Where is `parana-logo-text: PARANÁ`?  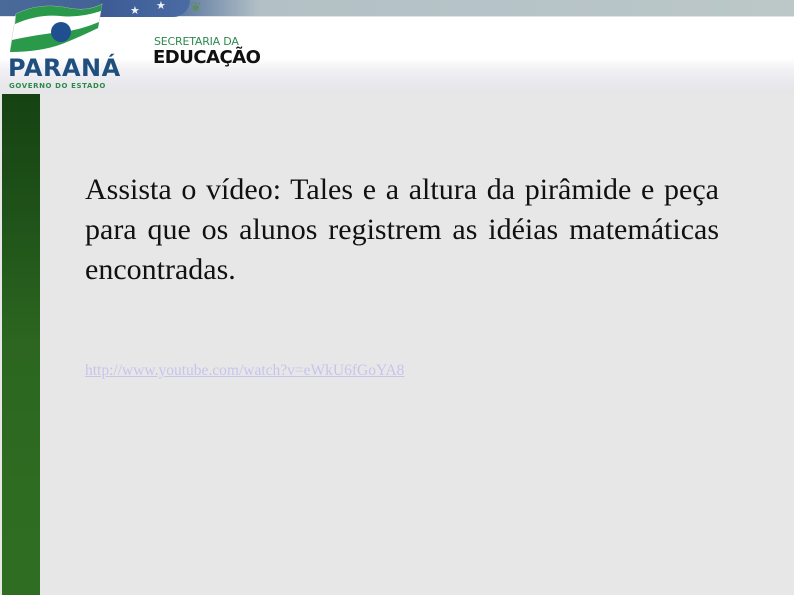
parana-logo-text: PARANÁ is located at coordinates (64, 68).